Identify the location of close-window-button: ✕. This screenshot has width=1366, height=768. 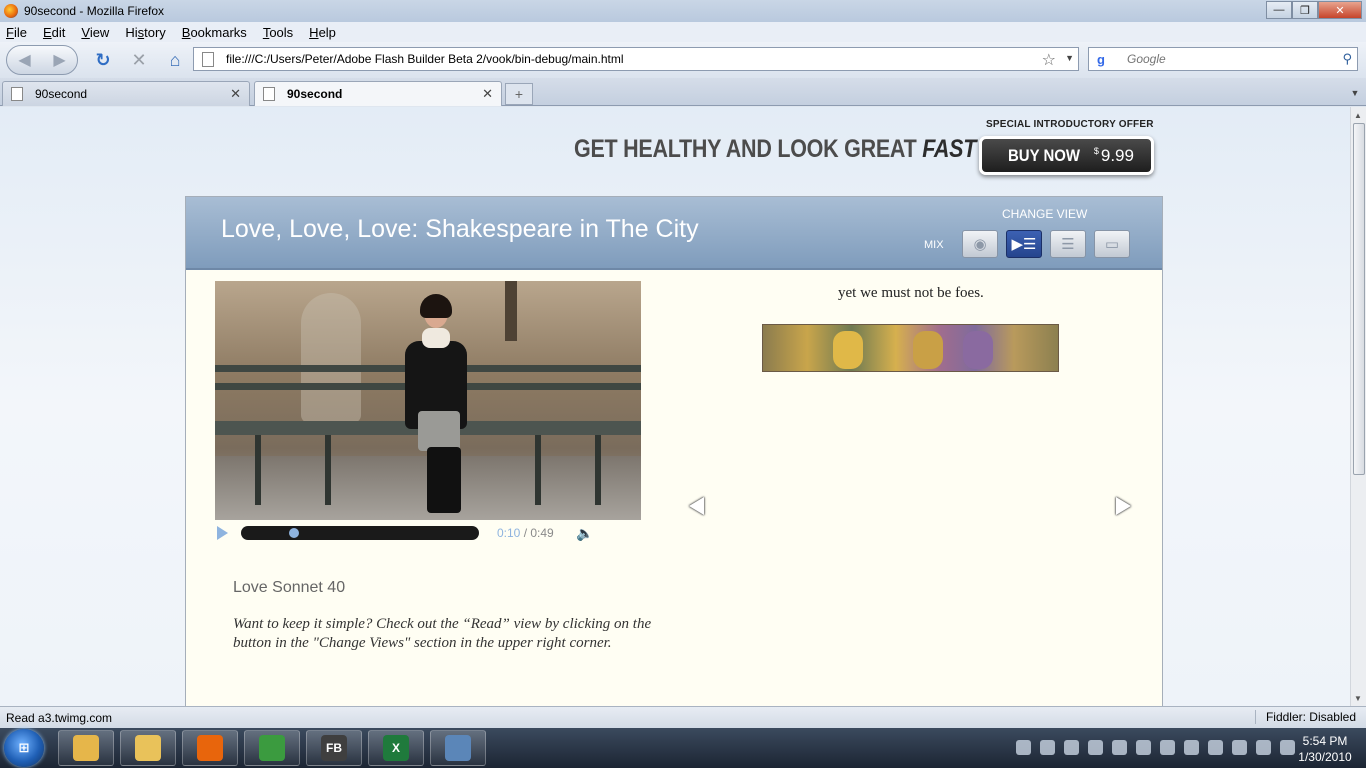
(1340, 10).